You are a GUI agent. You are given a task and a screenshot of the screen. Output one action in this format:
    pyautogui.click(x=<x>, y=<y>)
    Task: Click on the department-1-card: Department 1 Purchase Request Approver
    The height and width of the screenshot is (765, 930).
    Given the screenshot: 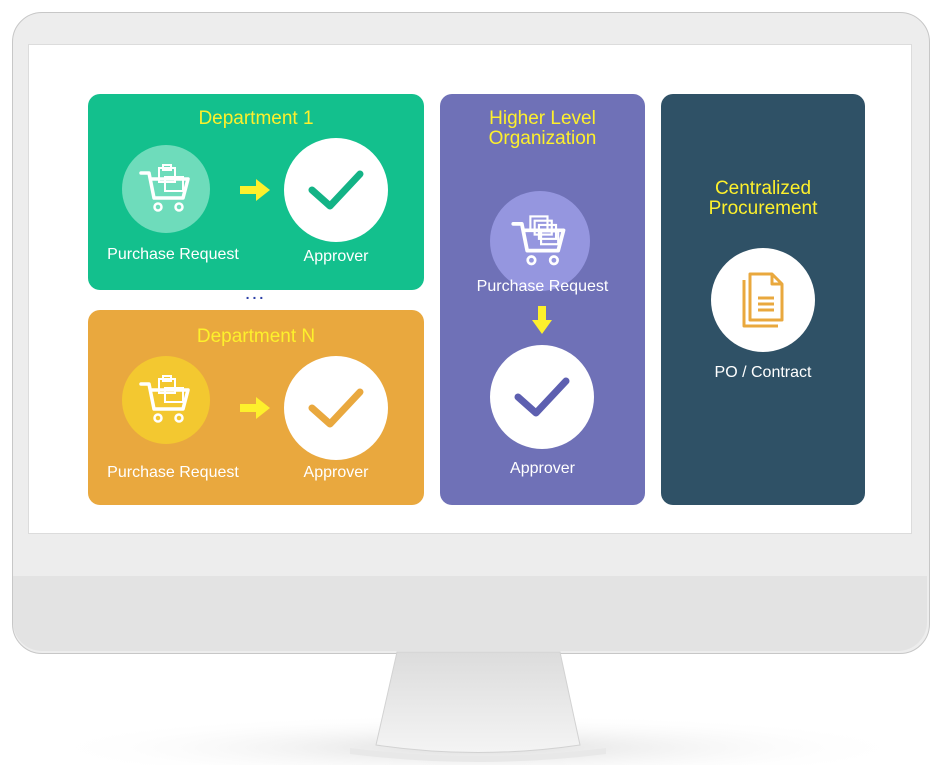 What is the action you would take?
    pyautogui.click(x=256, y=192)
    